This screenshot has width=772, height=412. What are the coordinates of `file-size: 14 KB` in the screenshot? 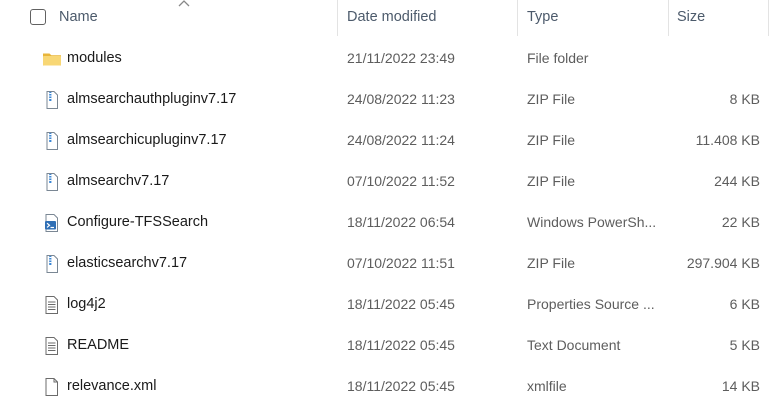 It's located at (740, 386).